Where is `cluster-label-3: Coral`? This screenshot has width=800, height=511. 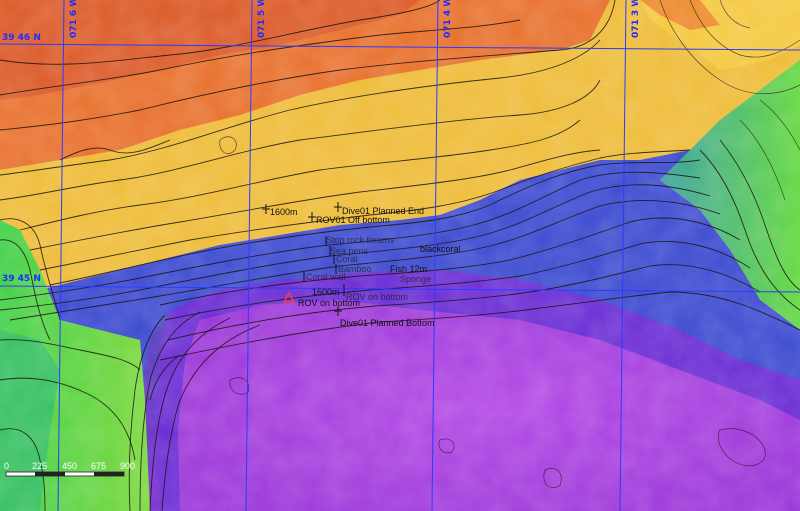 cluster-label-3: Coral is located at coordinates (347, 259).